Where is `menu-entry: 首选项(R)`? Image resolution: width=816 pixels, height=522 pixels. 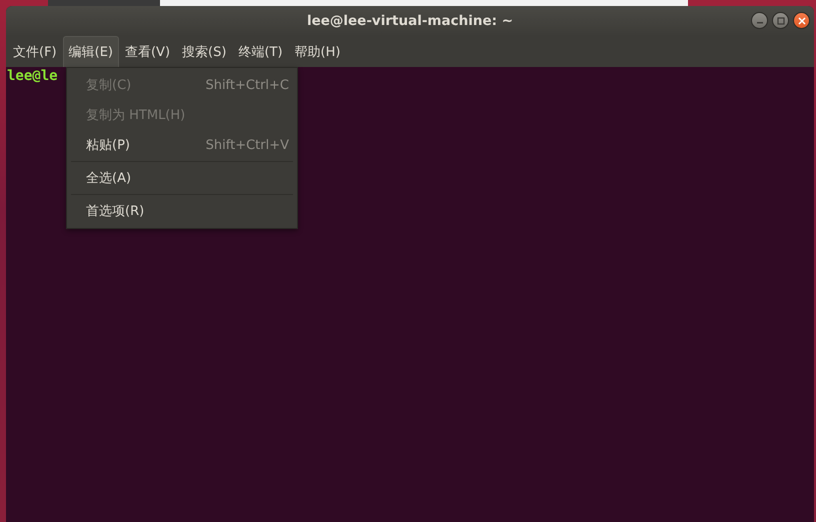
menu-entry: 首选项(R) is located at coordinates (182, 211).